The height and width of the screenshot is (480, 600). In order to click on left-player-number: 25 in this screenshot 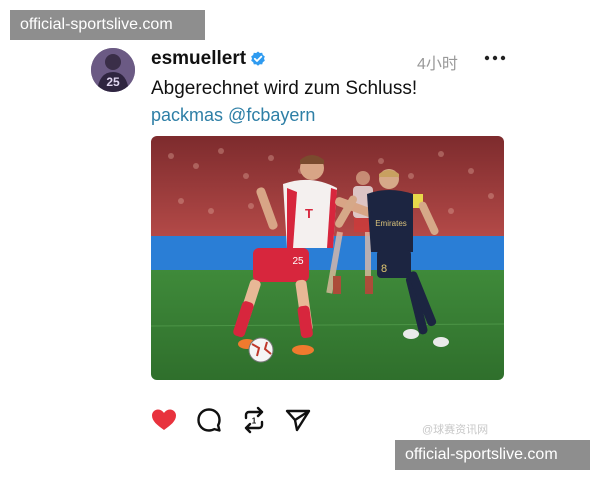, I will do `click(298, 261)`.